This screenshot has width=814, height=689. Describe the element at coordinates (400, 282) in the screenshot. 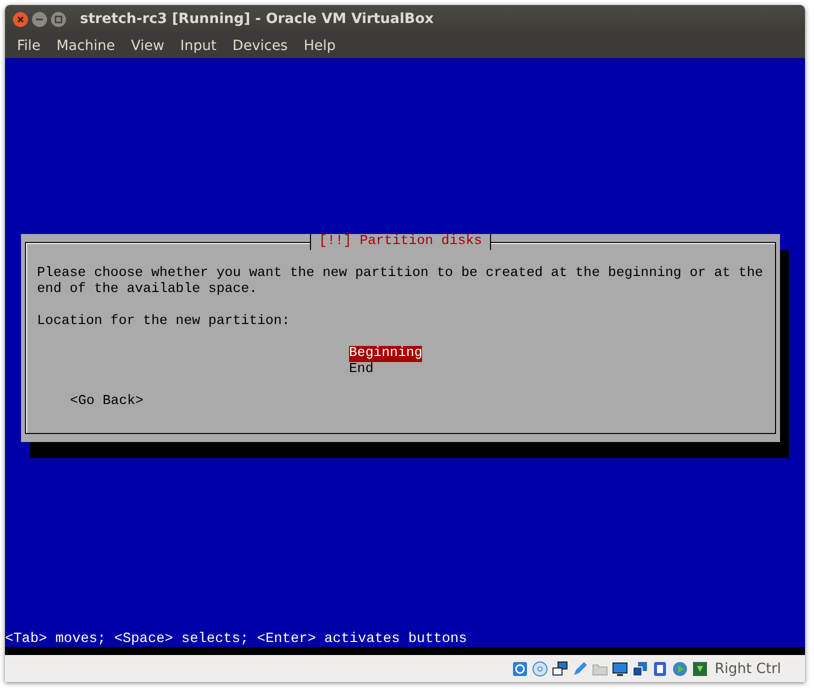

I see `message-text: Please choose whether you want the new partition to be created at the beginning or at the end of the available space.` at that location.